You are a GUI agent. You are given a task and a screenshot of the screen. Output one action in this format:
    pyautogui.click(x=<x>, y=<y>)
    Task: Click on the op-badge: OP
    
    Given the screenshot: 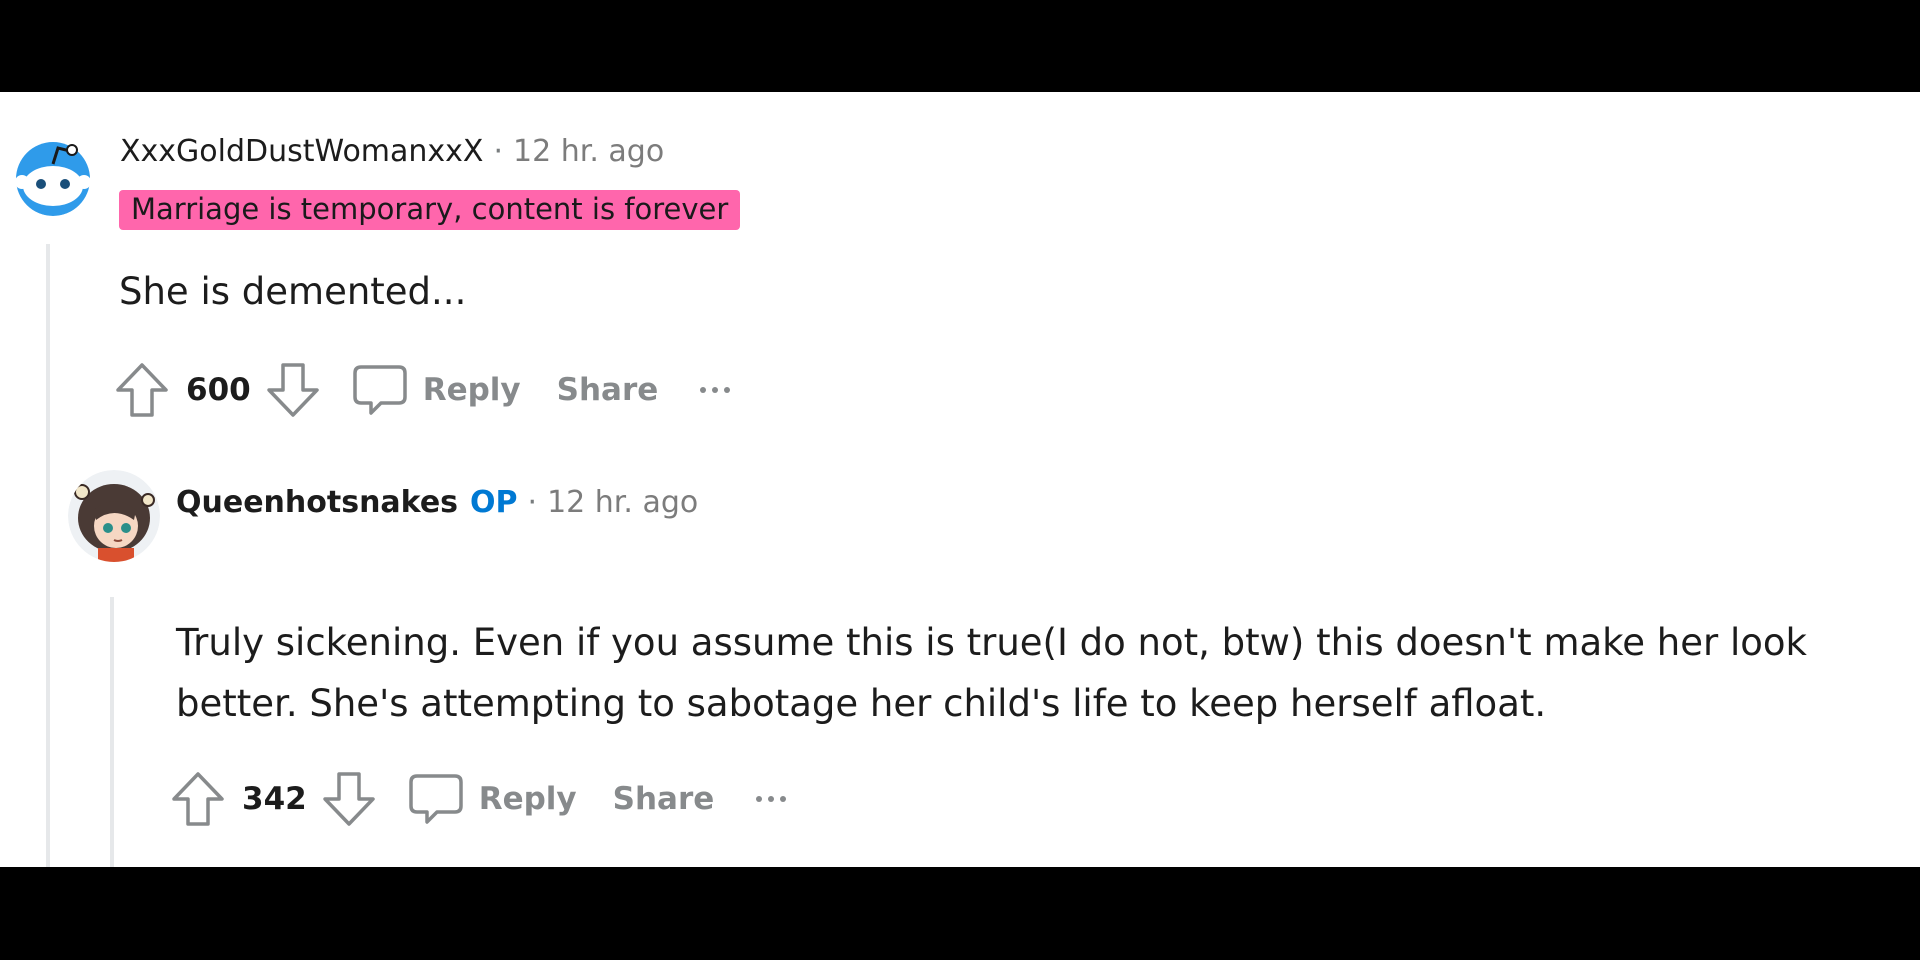 What is the action you would take?
    pyautogui.click(x=494, y=502)
    